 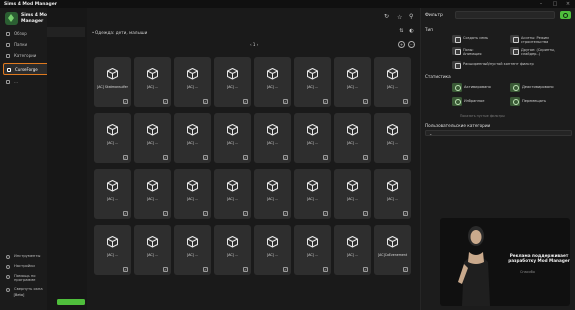 What do you see at coordinates (25, 278) in the screenshot?
I see `sidebar-item-help: Помощь по программе` at bounding box center [25, 278].